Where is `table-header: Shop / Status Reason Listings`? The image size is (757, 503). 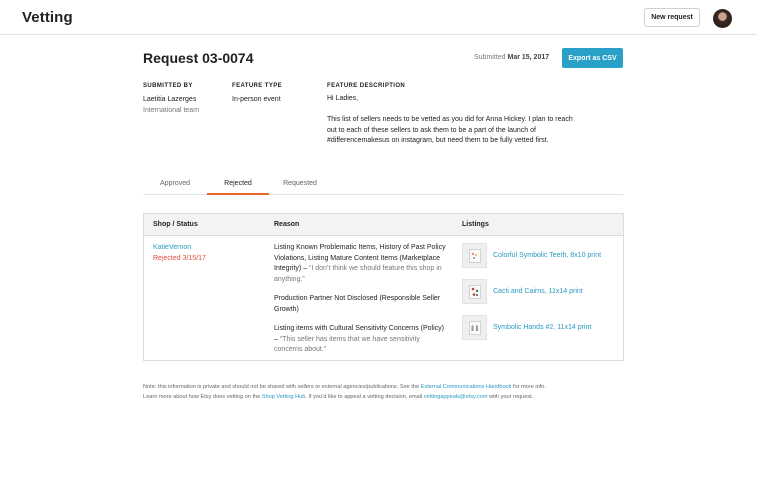 table-header: Shop / Status Reason Listings is located at coordinates (383, 225).